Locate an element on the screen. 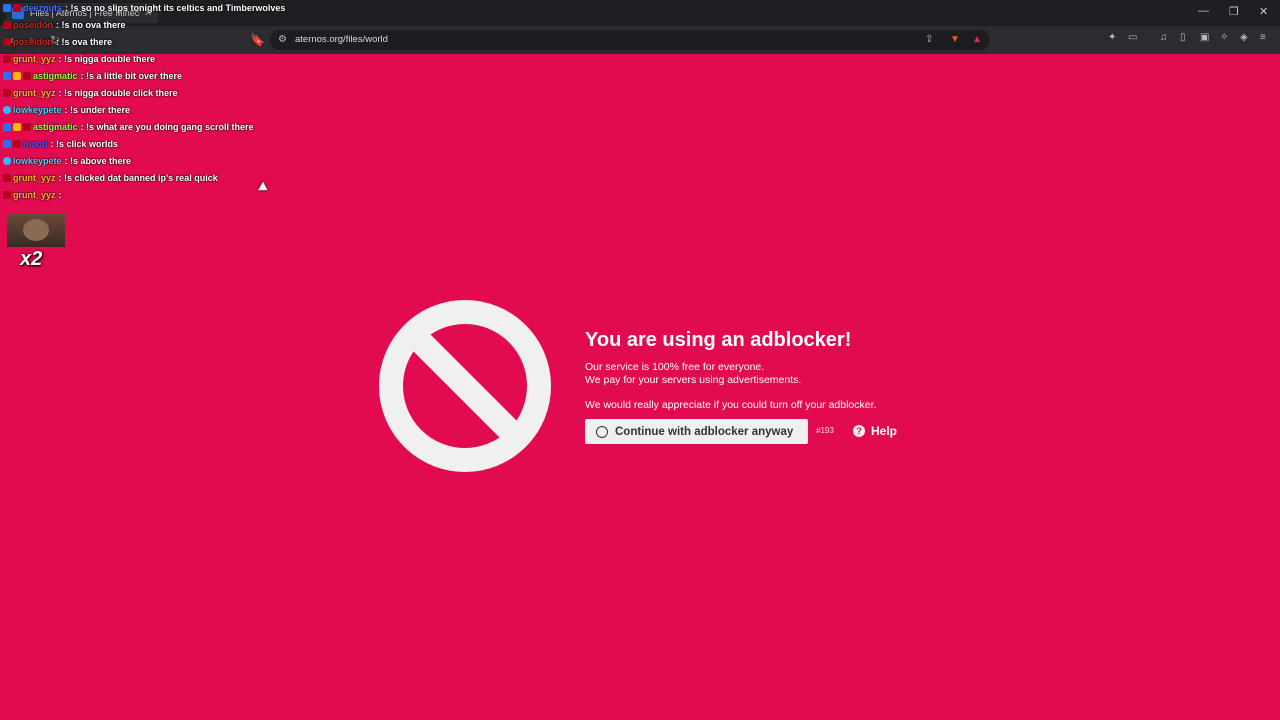  chat-message: grunt_yyz : !s nigga double click there is located at coordinates (90, 93).